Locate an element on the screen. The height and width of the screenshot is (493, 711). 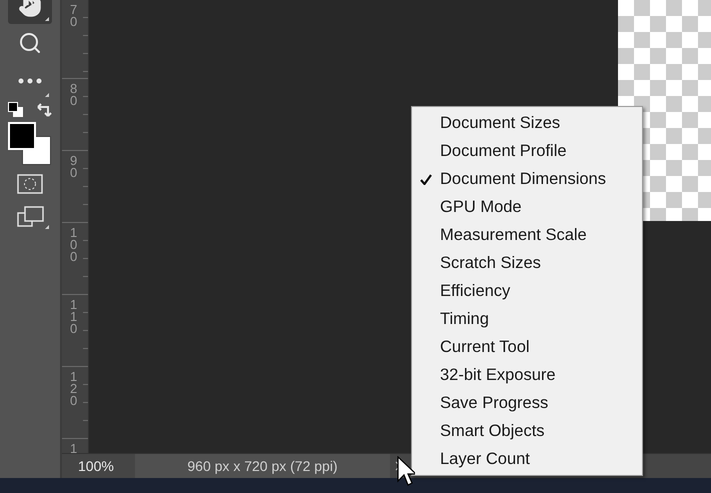
hand-icon is located at coordinates (30, 9).